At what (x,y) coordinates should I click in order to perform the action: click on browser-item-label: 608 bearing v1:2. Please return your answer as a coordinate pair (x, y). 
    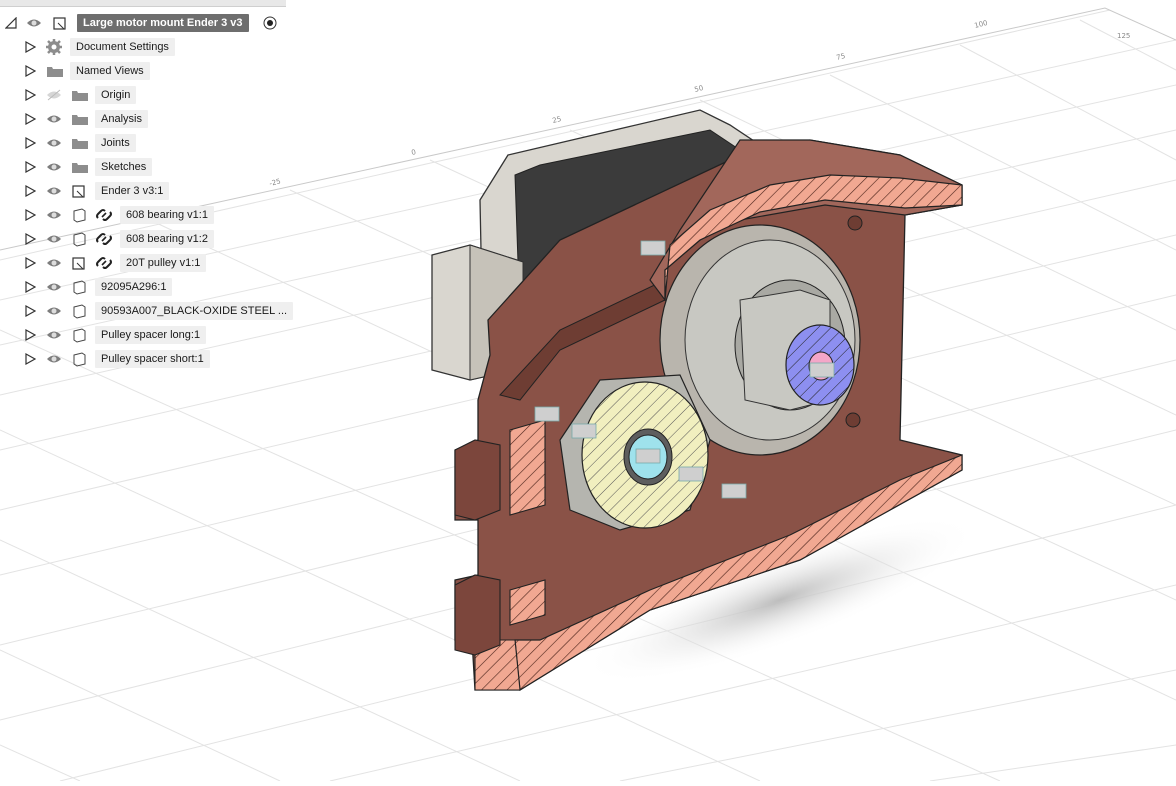
    Looking at the image, I should click on (167, 239).